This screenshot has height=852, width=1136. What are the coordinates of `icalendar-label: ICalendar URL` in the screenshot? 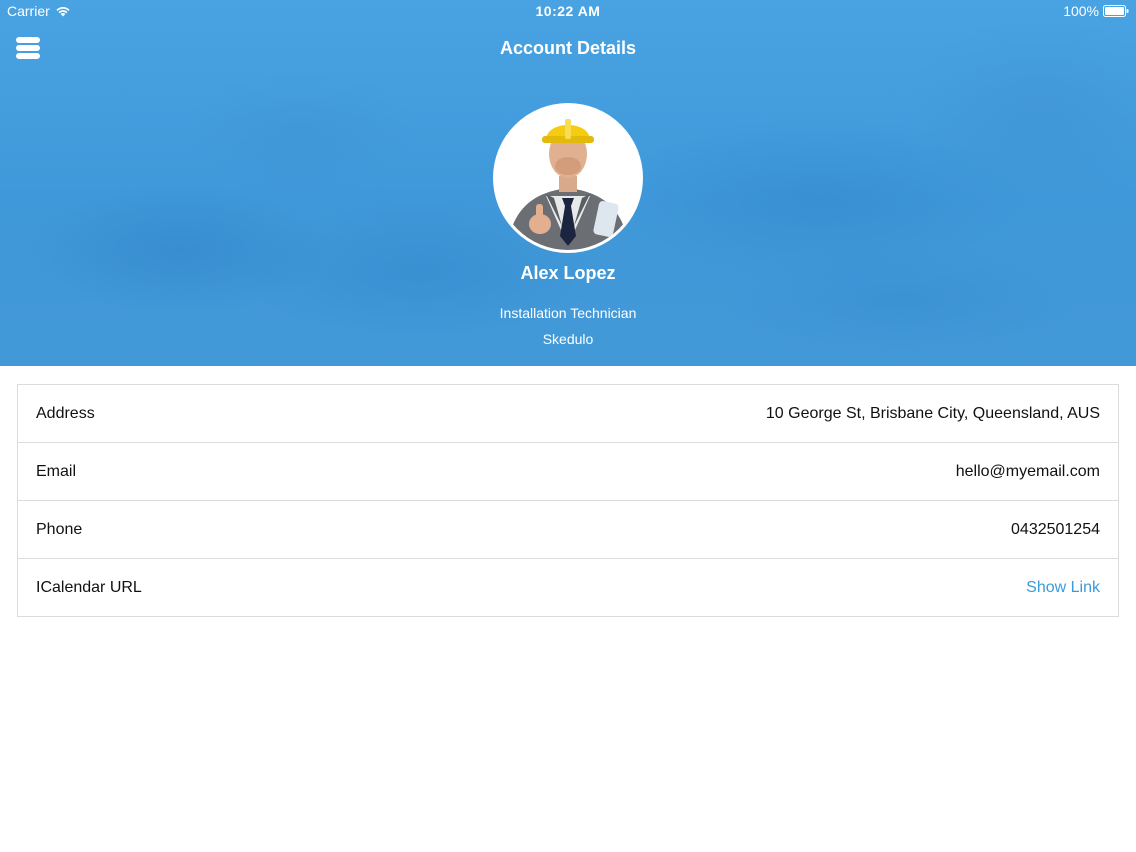 It's located at (89, 587).